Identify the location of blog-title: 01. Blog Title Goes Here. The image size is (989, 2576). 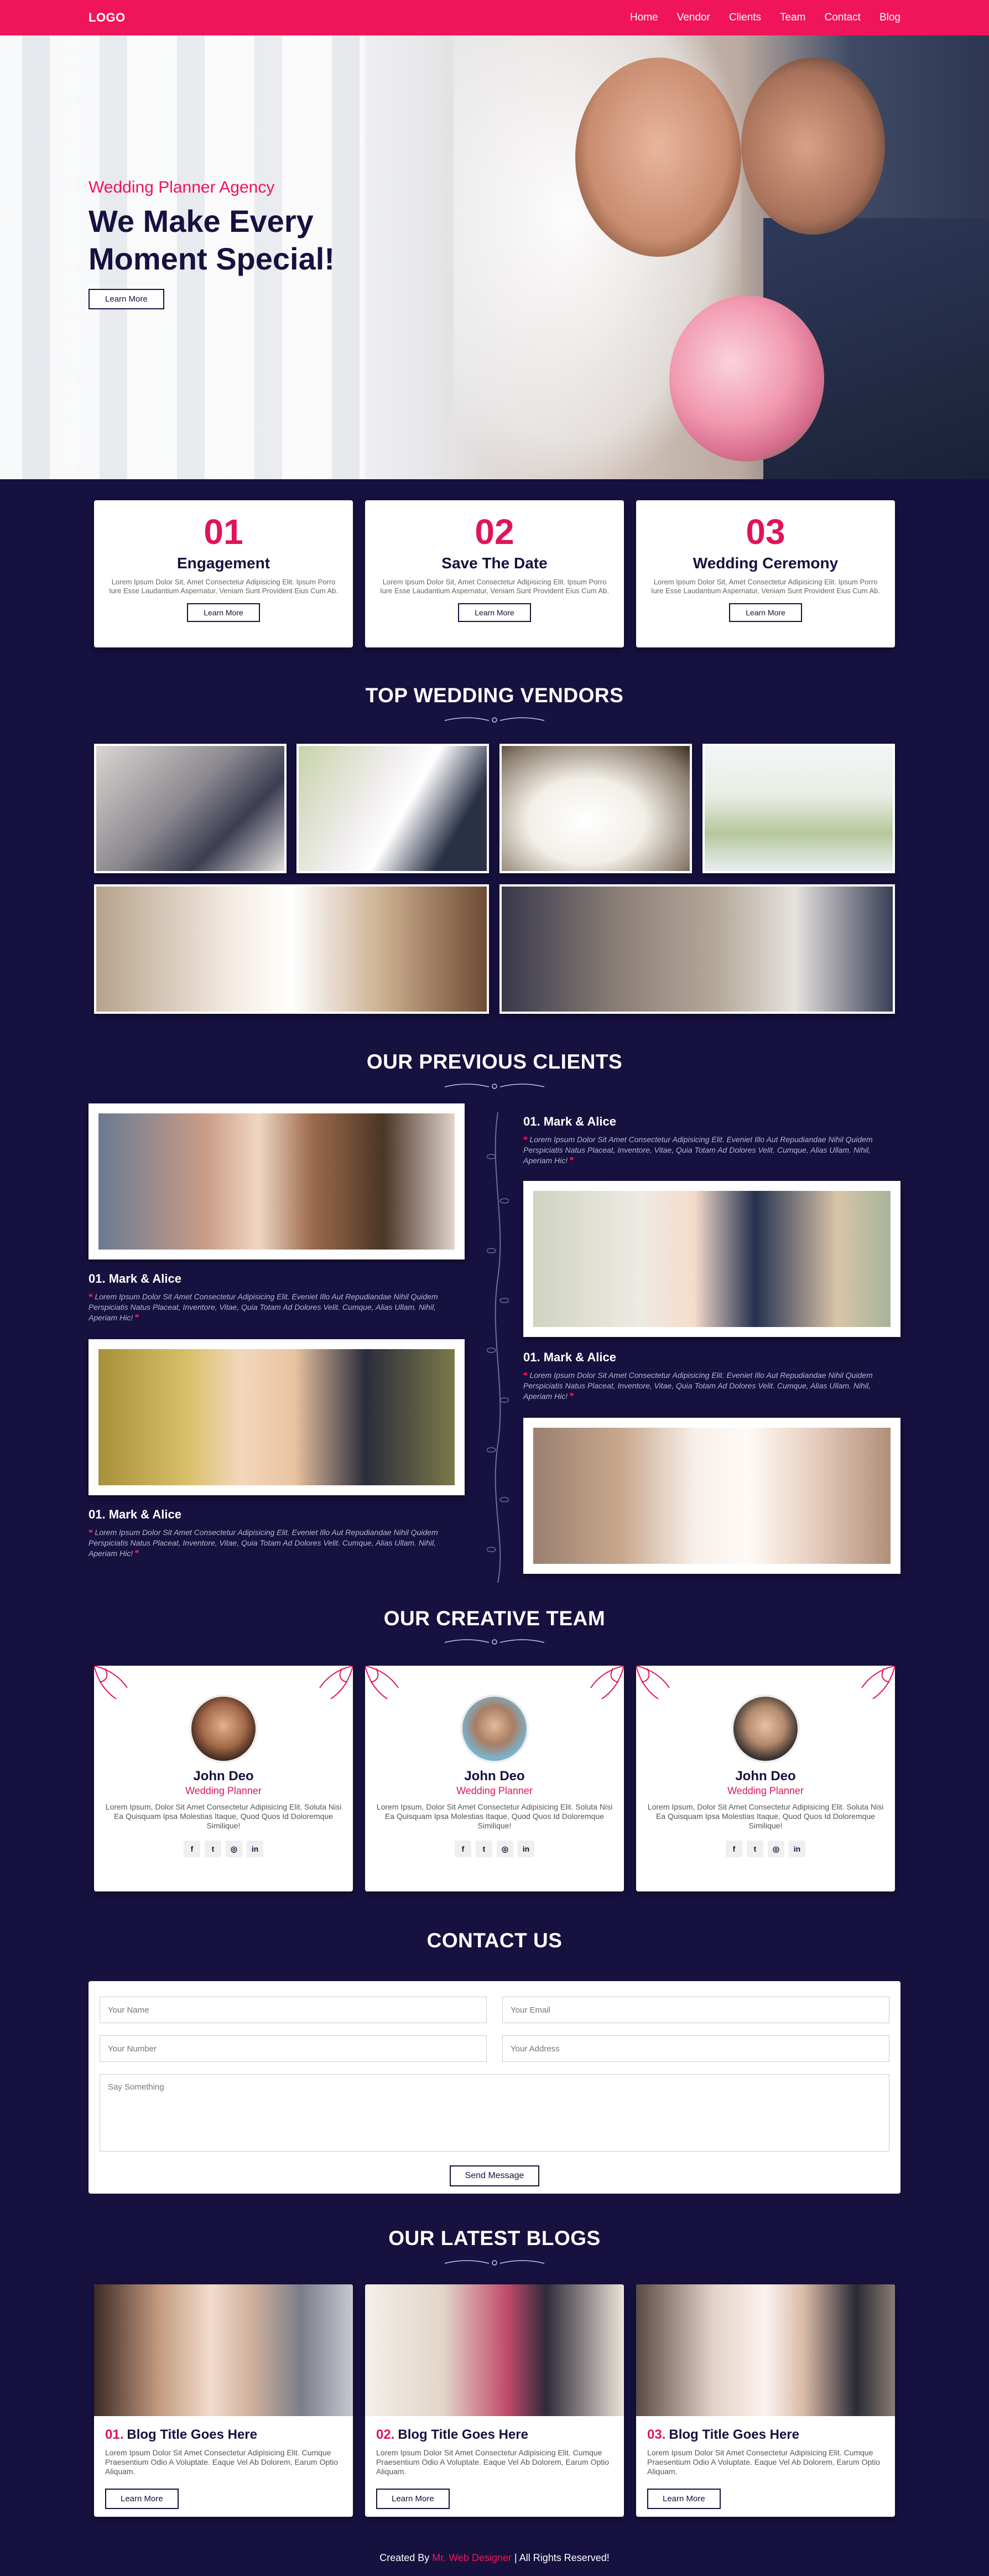
(223, 2435).